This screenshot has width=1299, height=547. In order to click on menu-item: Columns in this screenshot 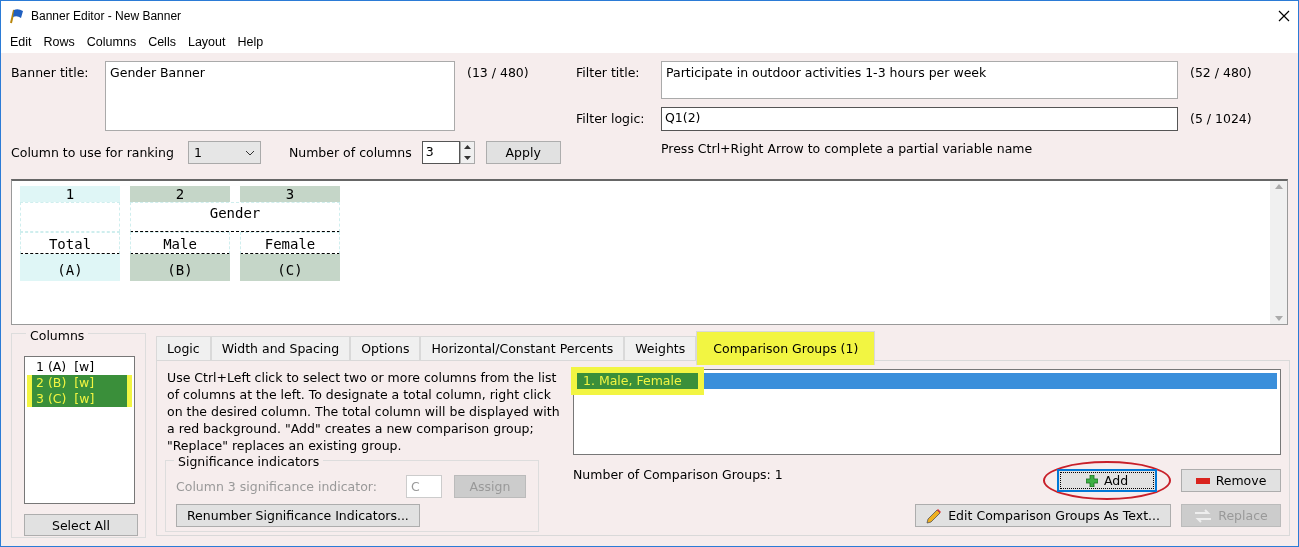, I will do `click(111, 42)`.